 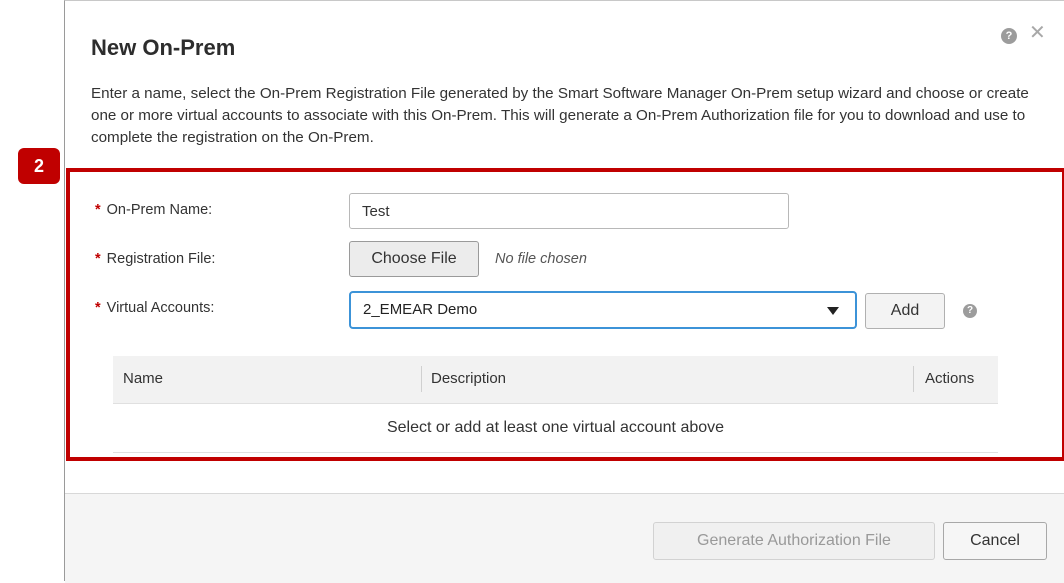 I want to click on virtual-accounts-help-icon: ?, so click(x=970, y=311).